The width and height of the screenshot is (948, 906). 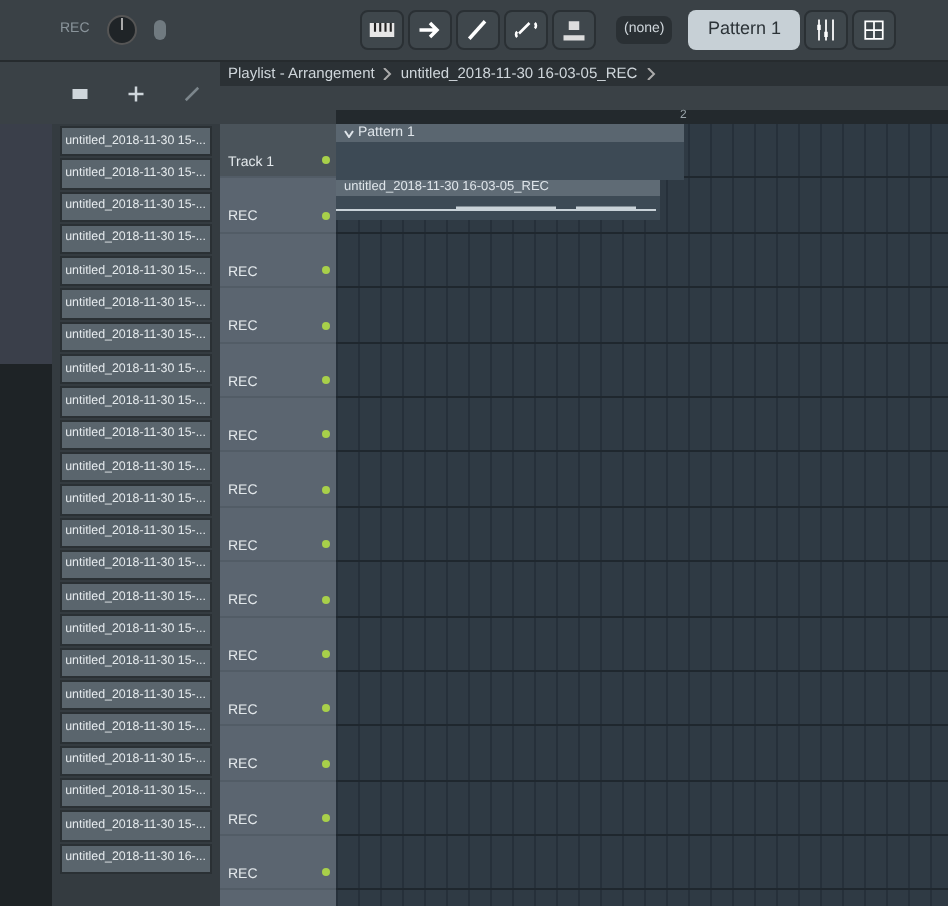 What do you see at coordinates (874, 30) in the screenshot?
I see `grid-icon` at bounding box center [874, 30].